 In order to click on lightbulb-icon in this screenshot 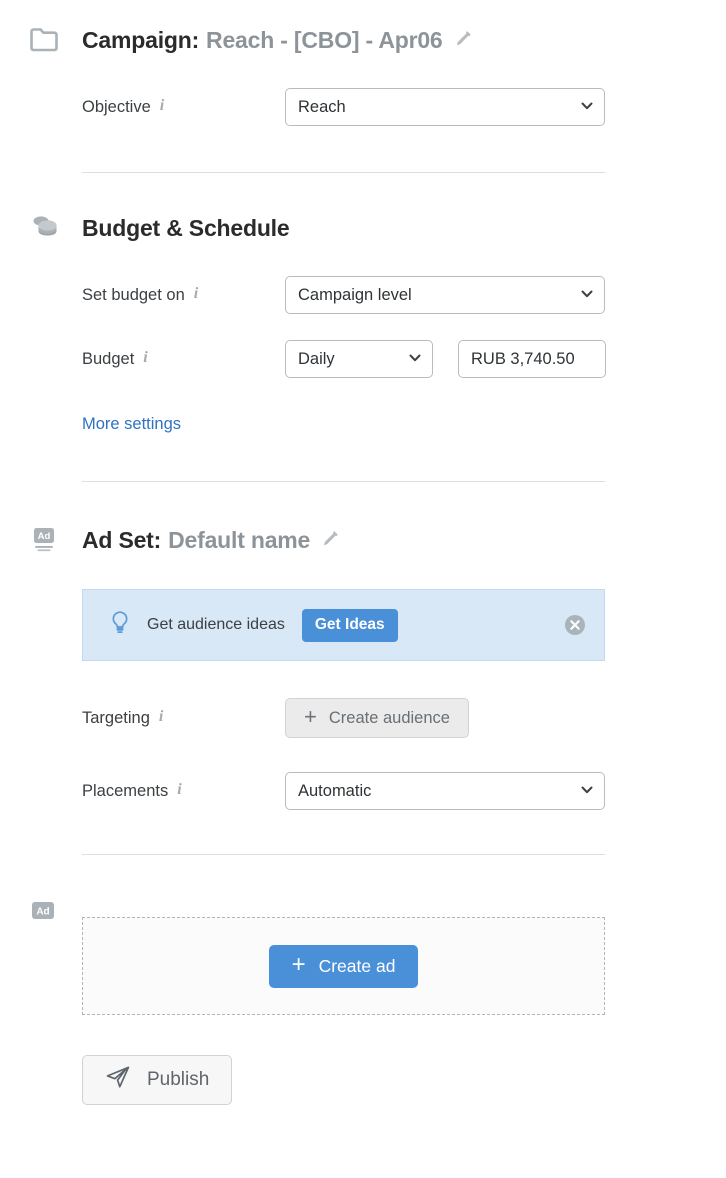, I will do `click(120, 625)`.